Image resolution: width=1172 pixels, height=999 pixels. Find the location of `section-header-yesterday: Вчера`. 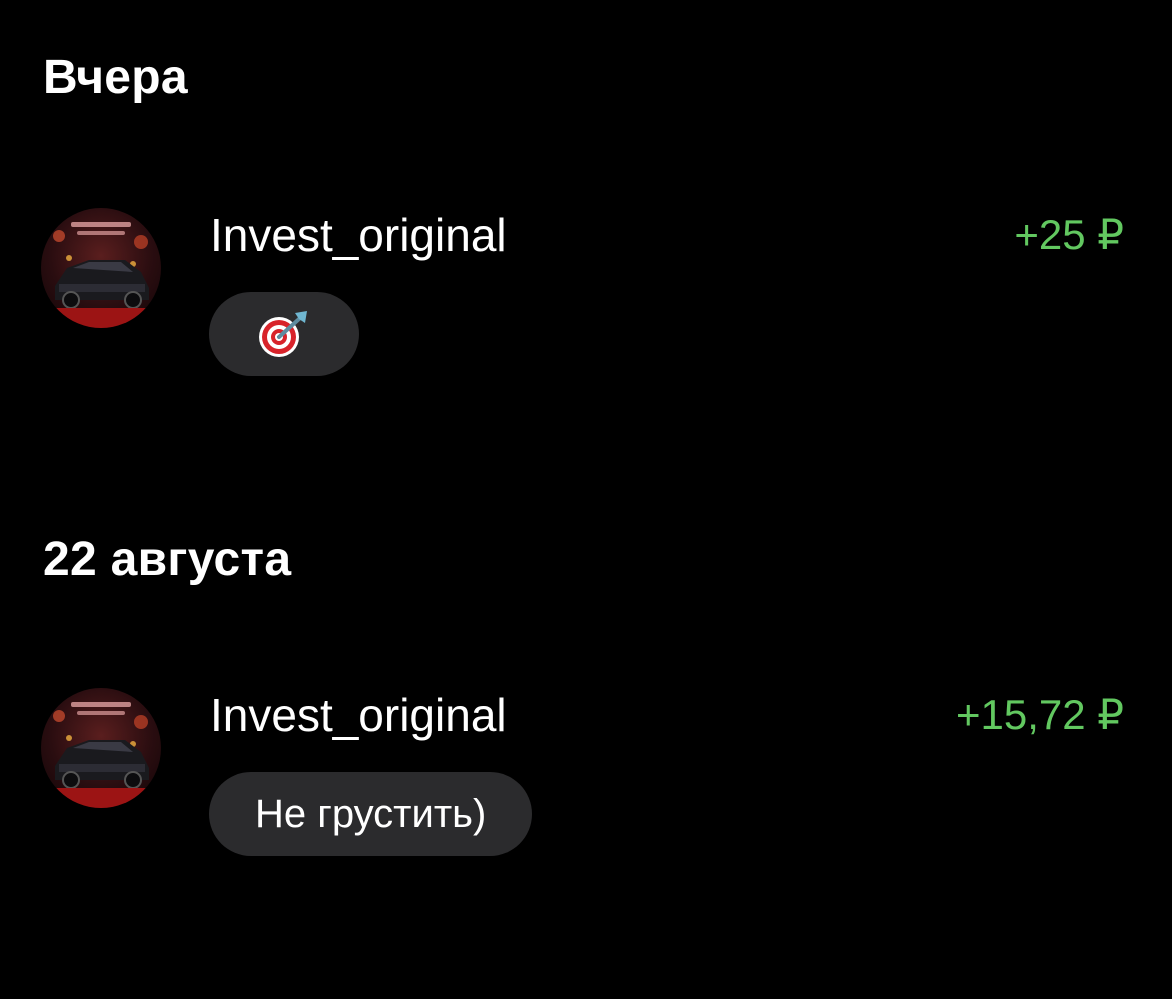

section-header-yesterday: Вчера is located at coordinates (115, 77).